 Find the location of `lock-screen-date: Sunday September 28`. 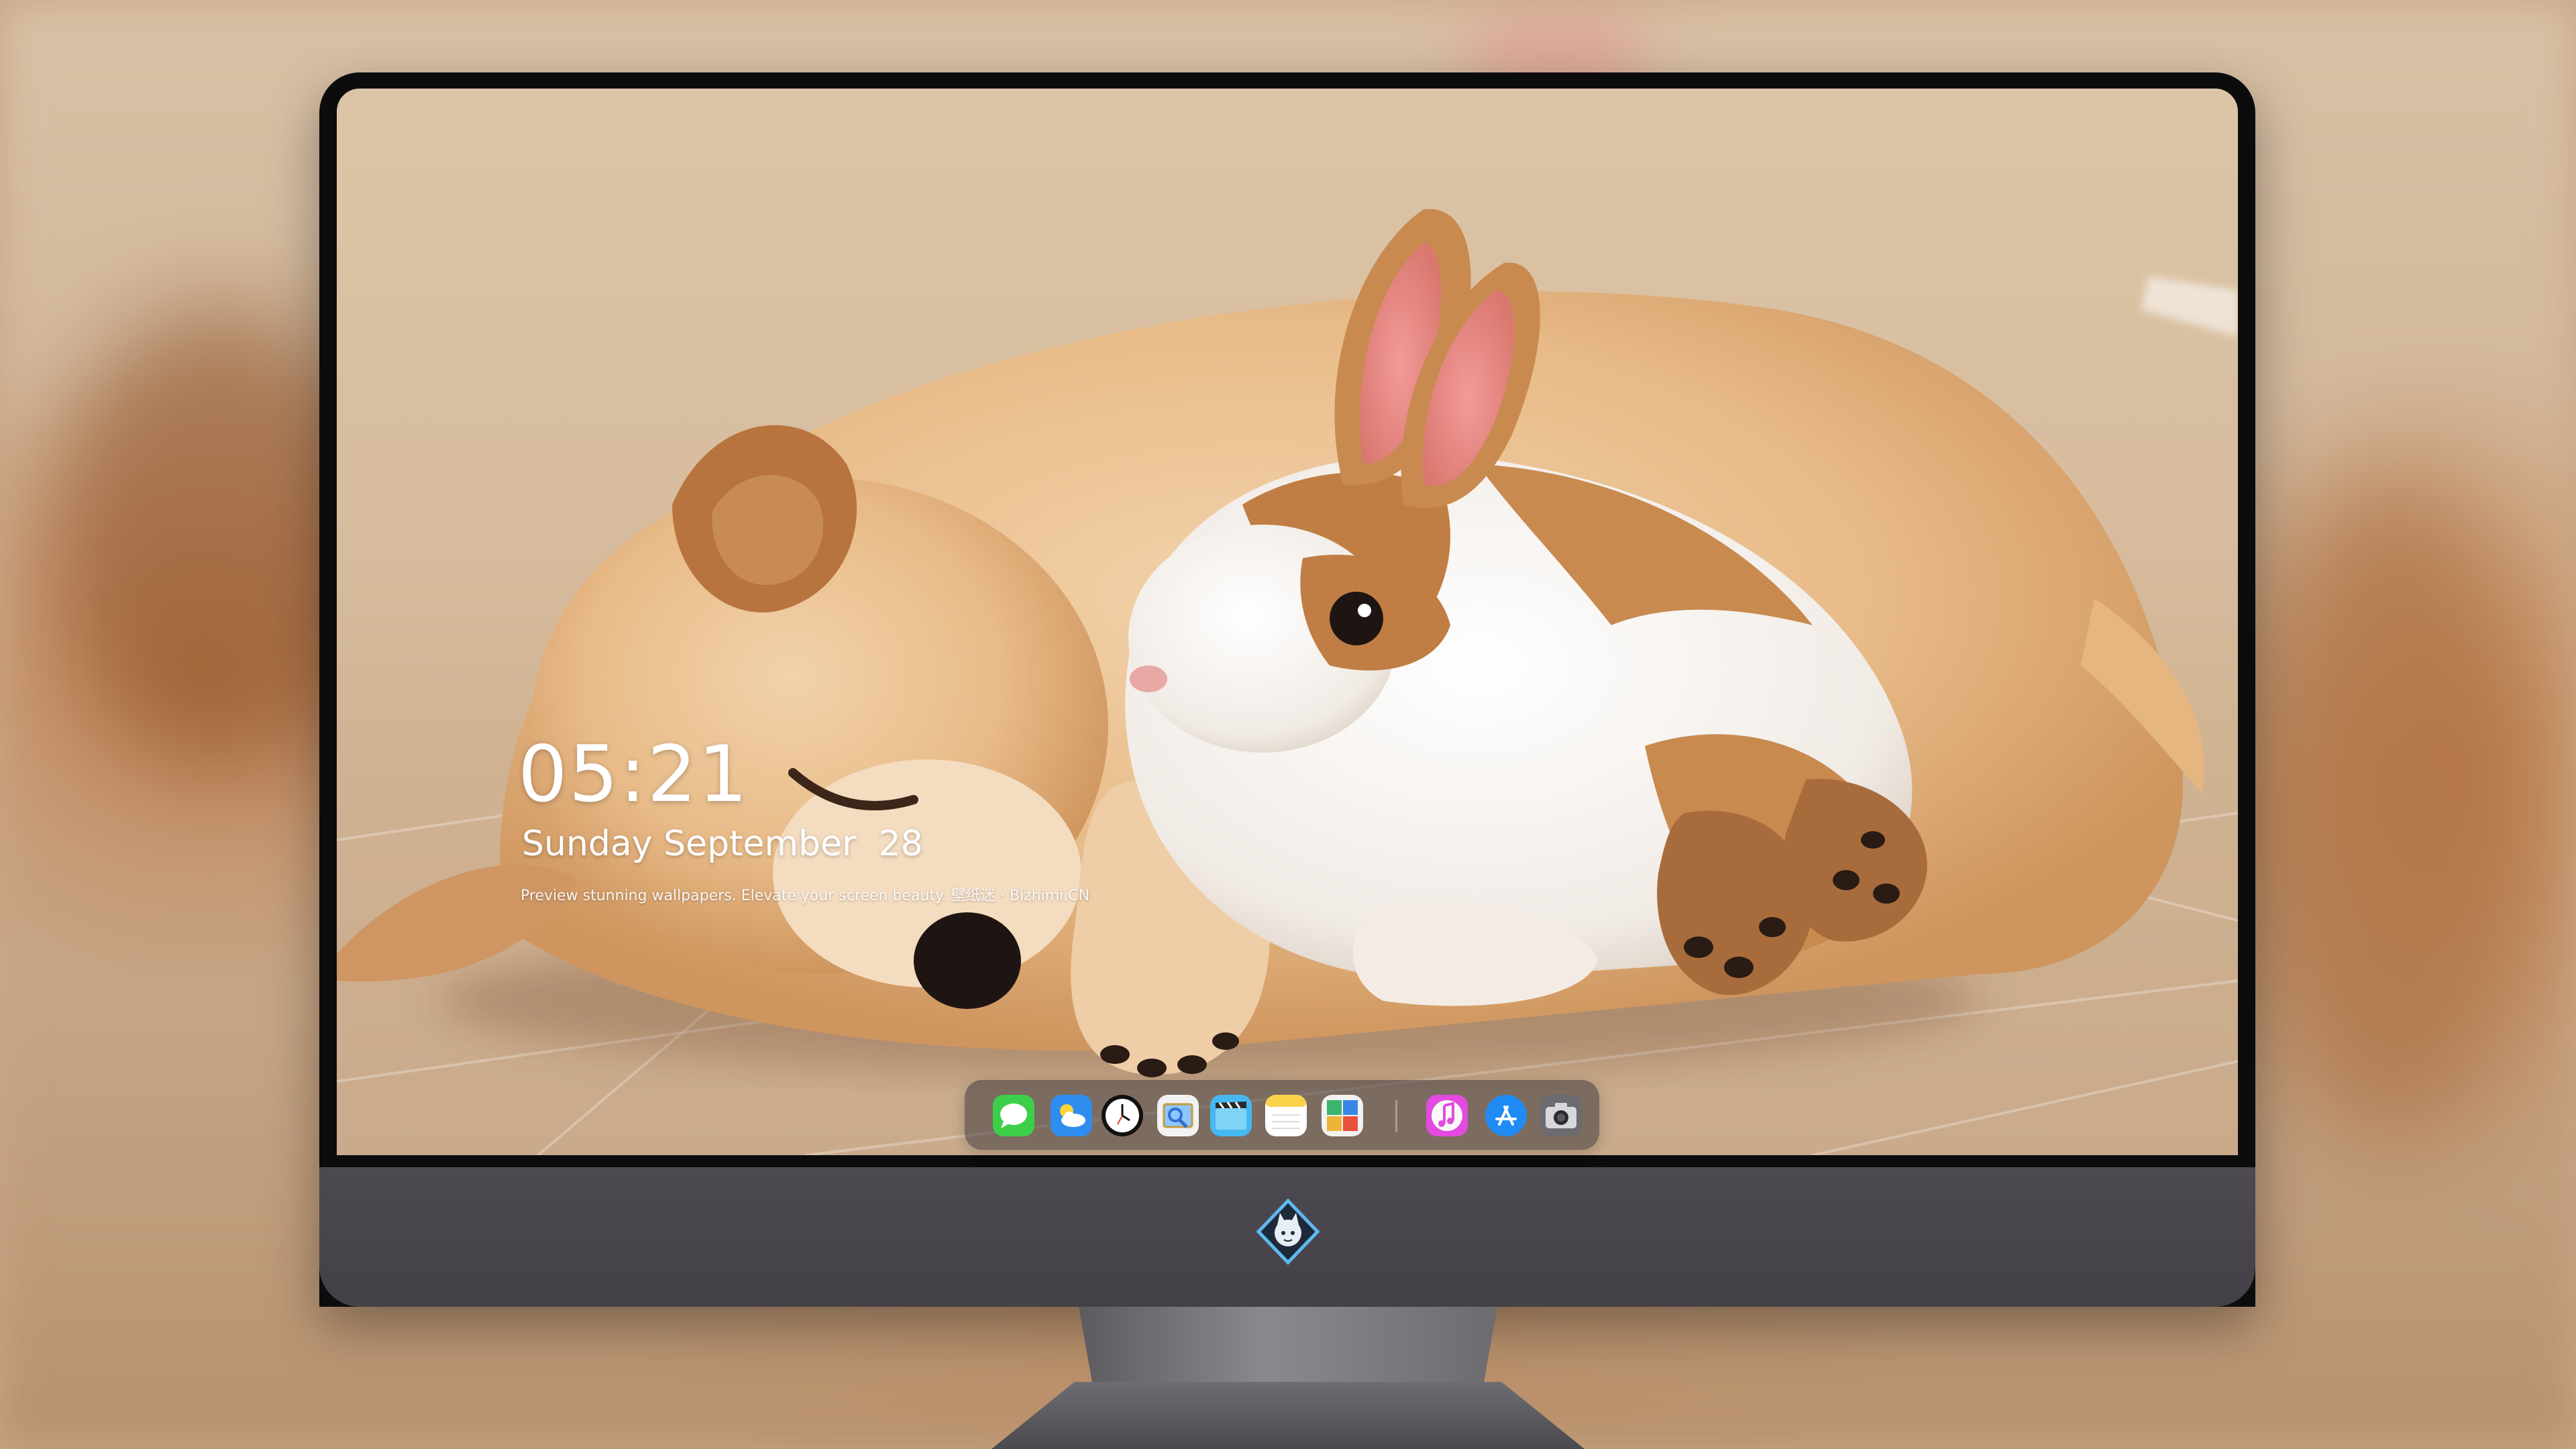

lock-screen-date: Sunday September 28 is located at coordinates (722, 844).